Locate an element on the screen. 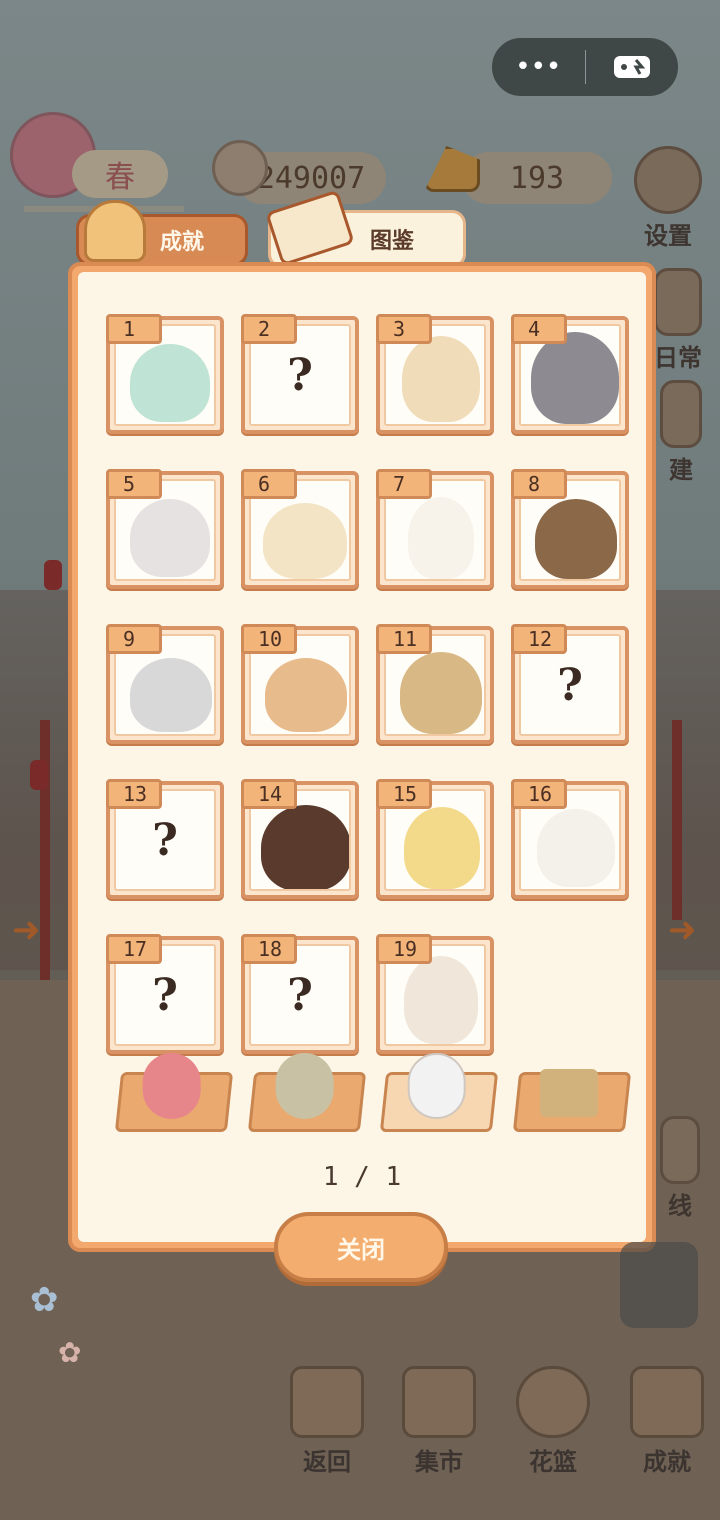 Image resolution: width=720 pixels, height=1520 pixels. collection-card: 11 is located at coordinates (435, 684).